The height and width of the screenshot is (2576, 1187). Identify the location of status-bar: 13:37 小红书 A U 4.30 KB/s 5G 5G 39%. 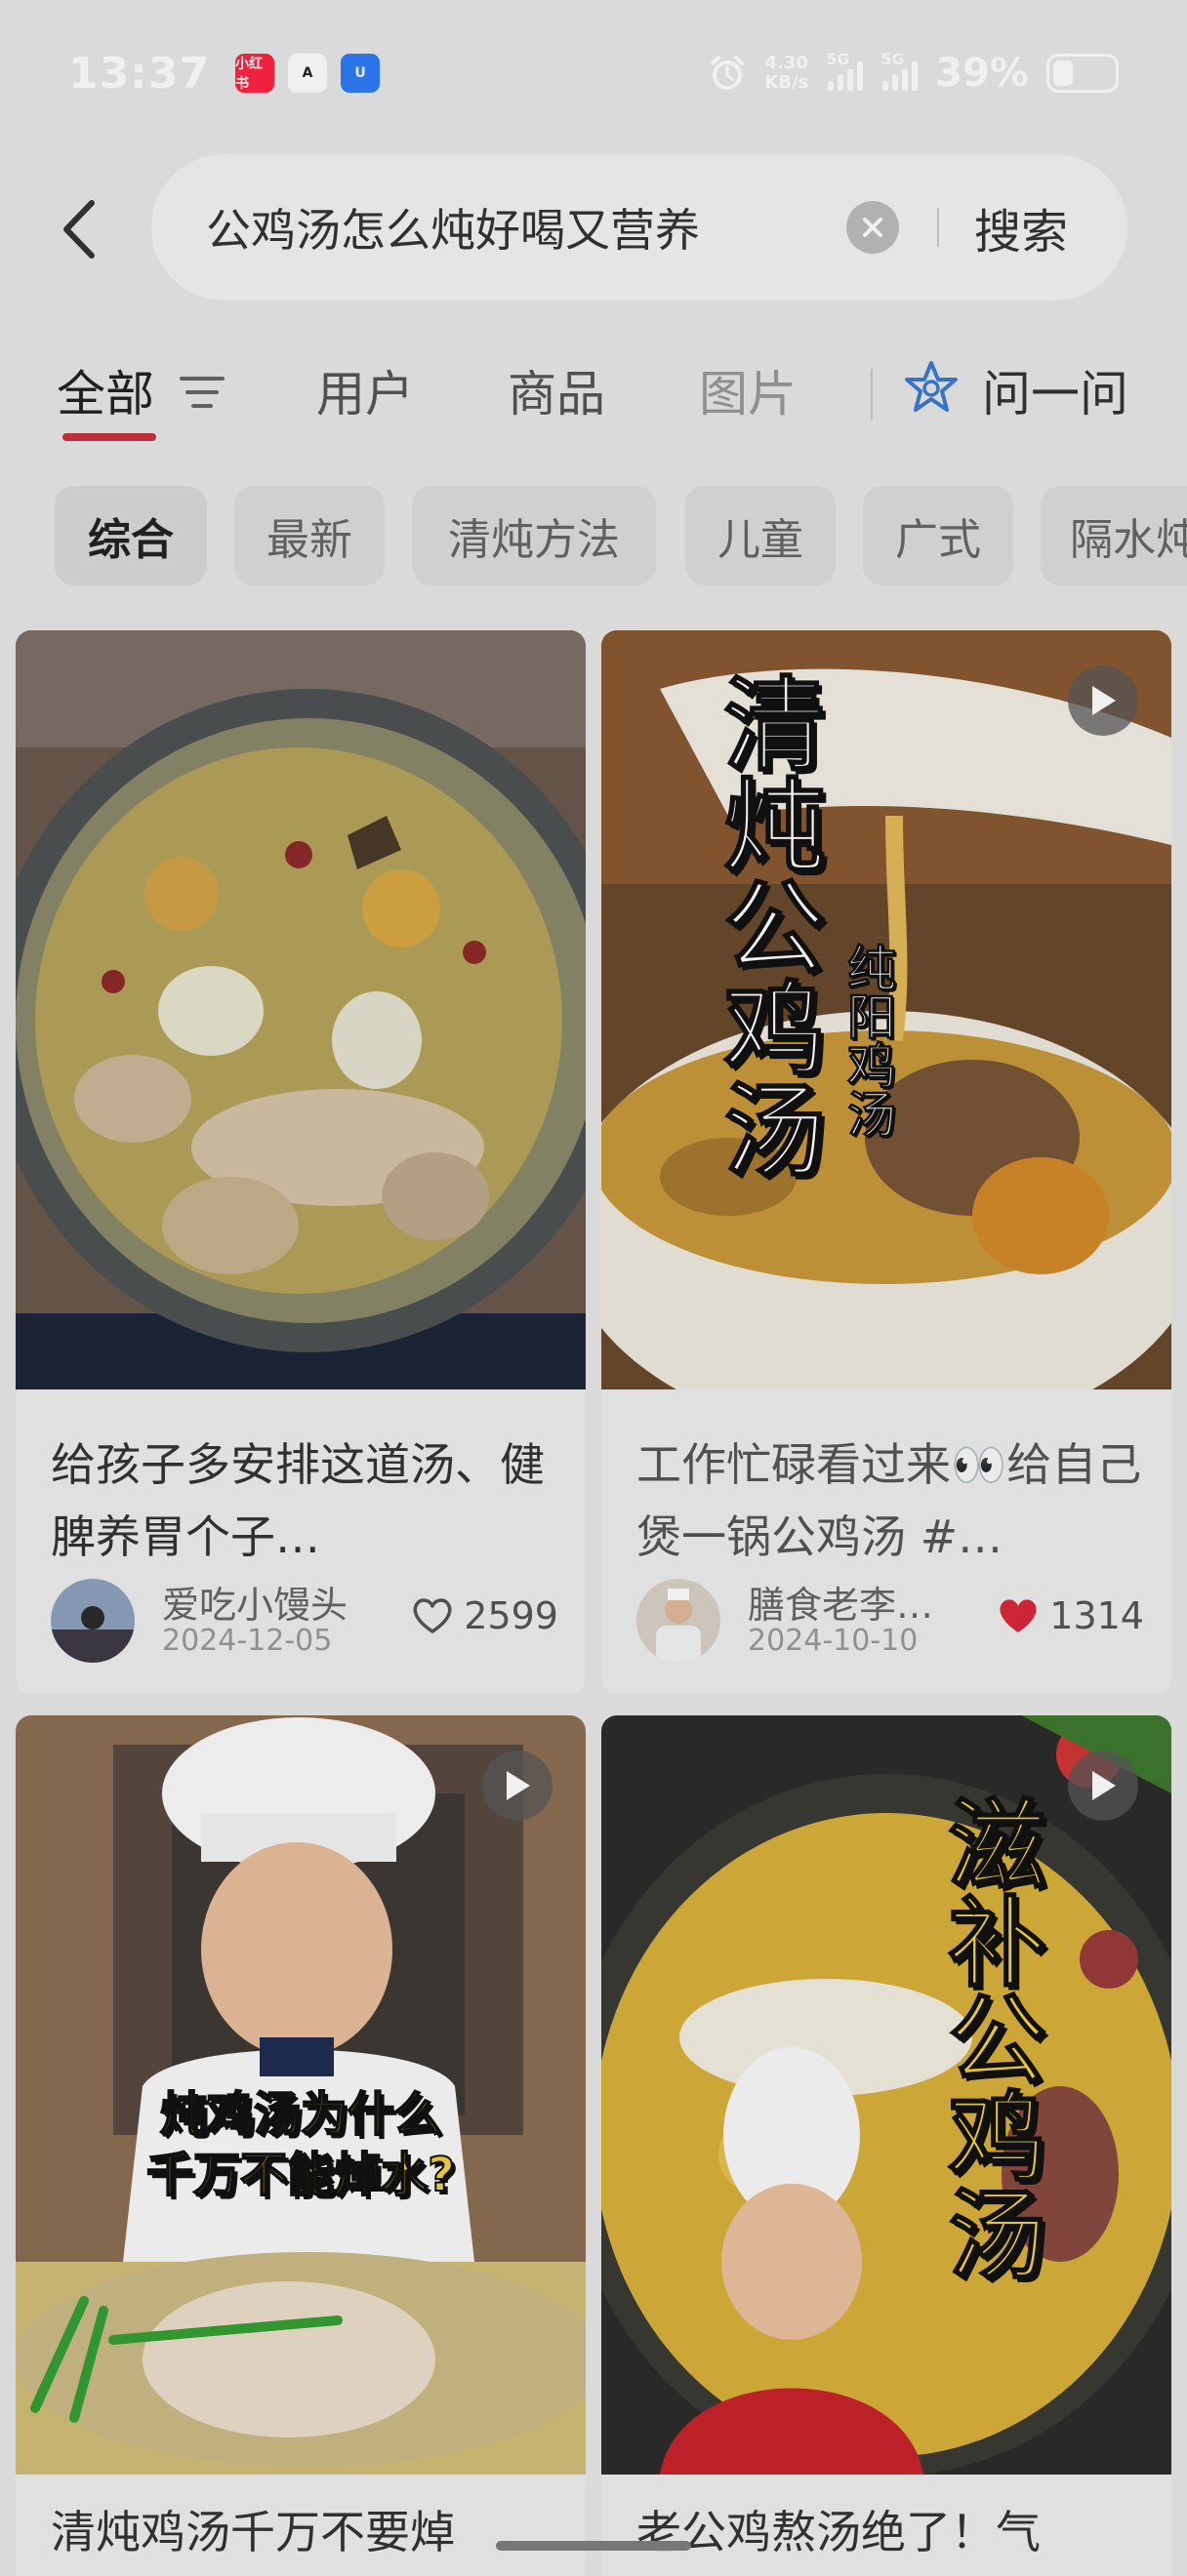
(593, 73).